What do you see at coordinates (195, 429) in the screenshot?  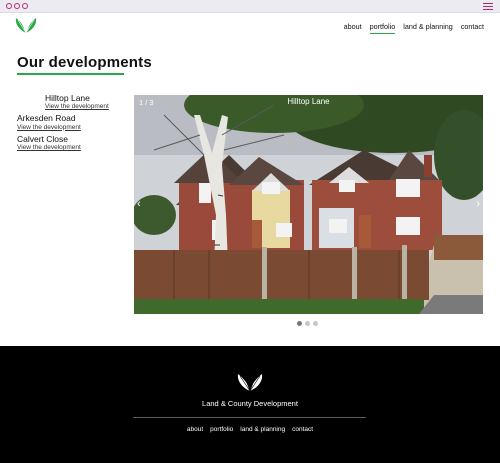 I see `footer-nav-about: about` at bounding box center [195, 429].